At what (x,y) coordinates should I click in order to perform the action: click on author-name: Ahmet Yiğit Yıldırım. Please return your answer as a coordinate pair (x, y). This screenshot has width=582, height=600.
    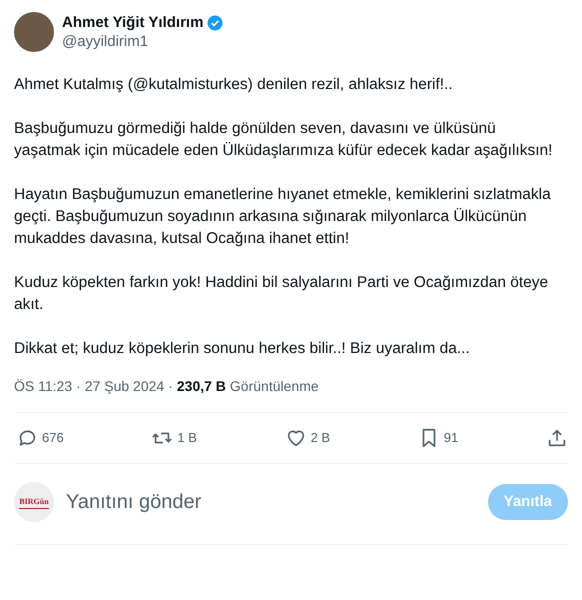
    Looking at the image, I should click on (133, 22).